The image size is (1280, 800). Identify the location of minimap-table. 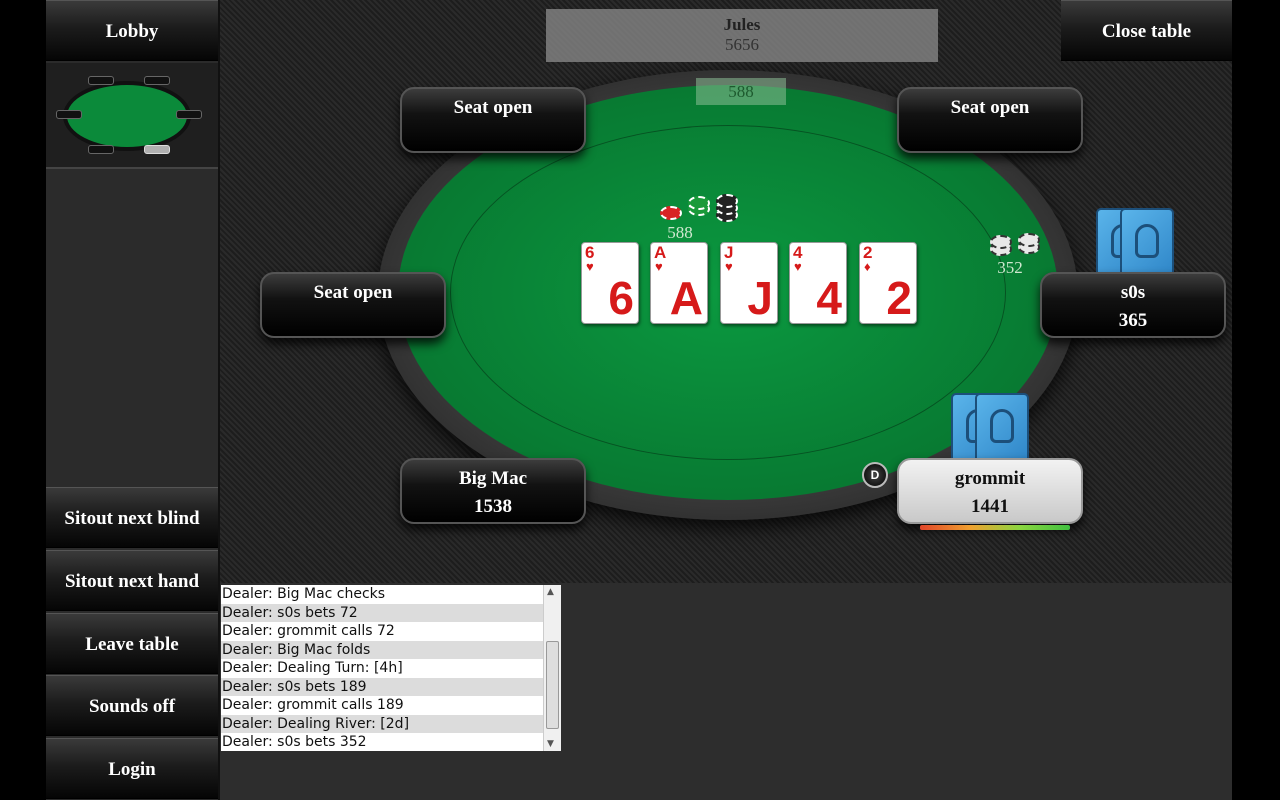
(127, 116).